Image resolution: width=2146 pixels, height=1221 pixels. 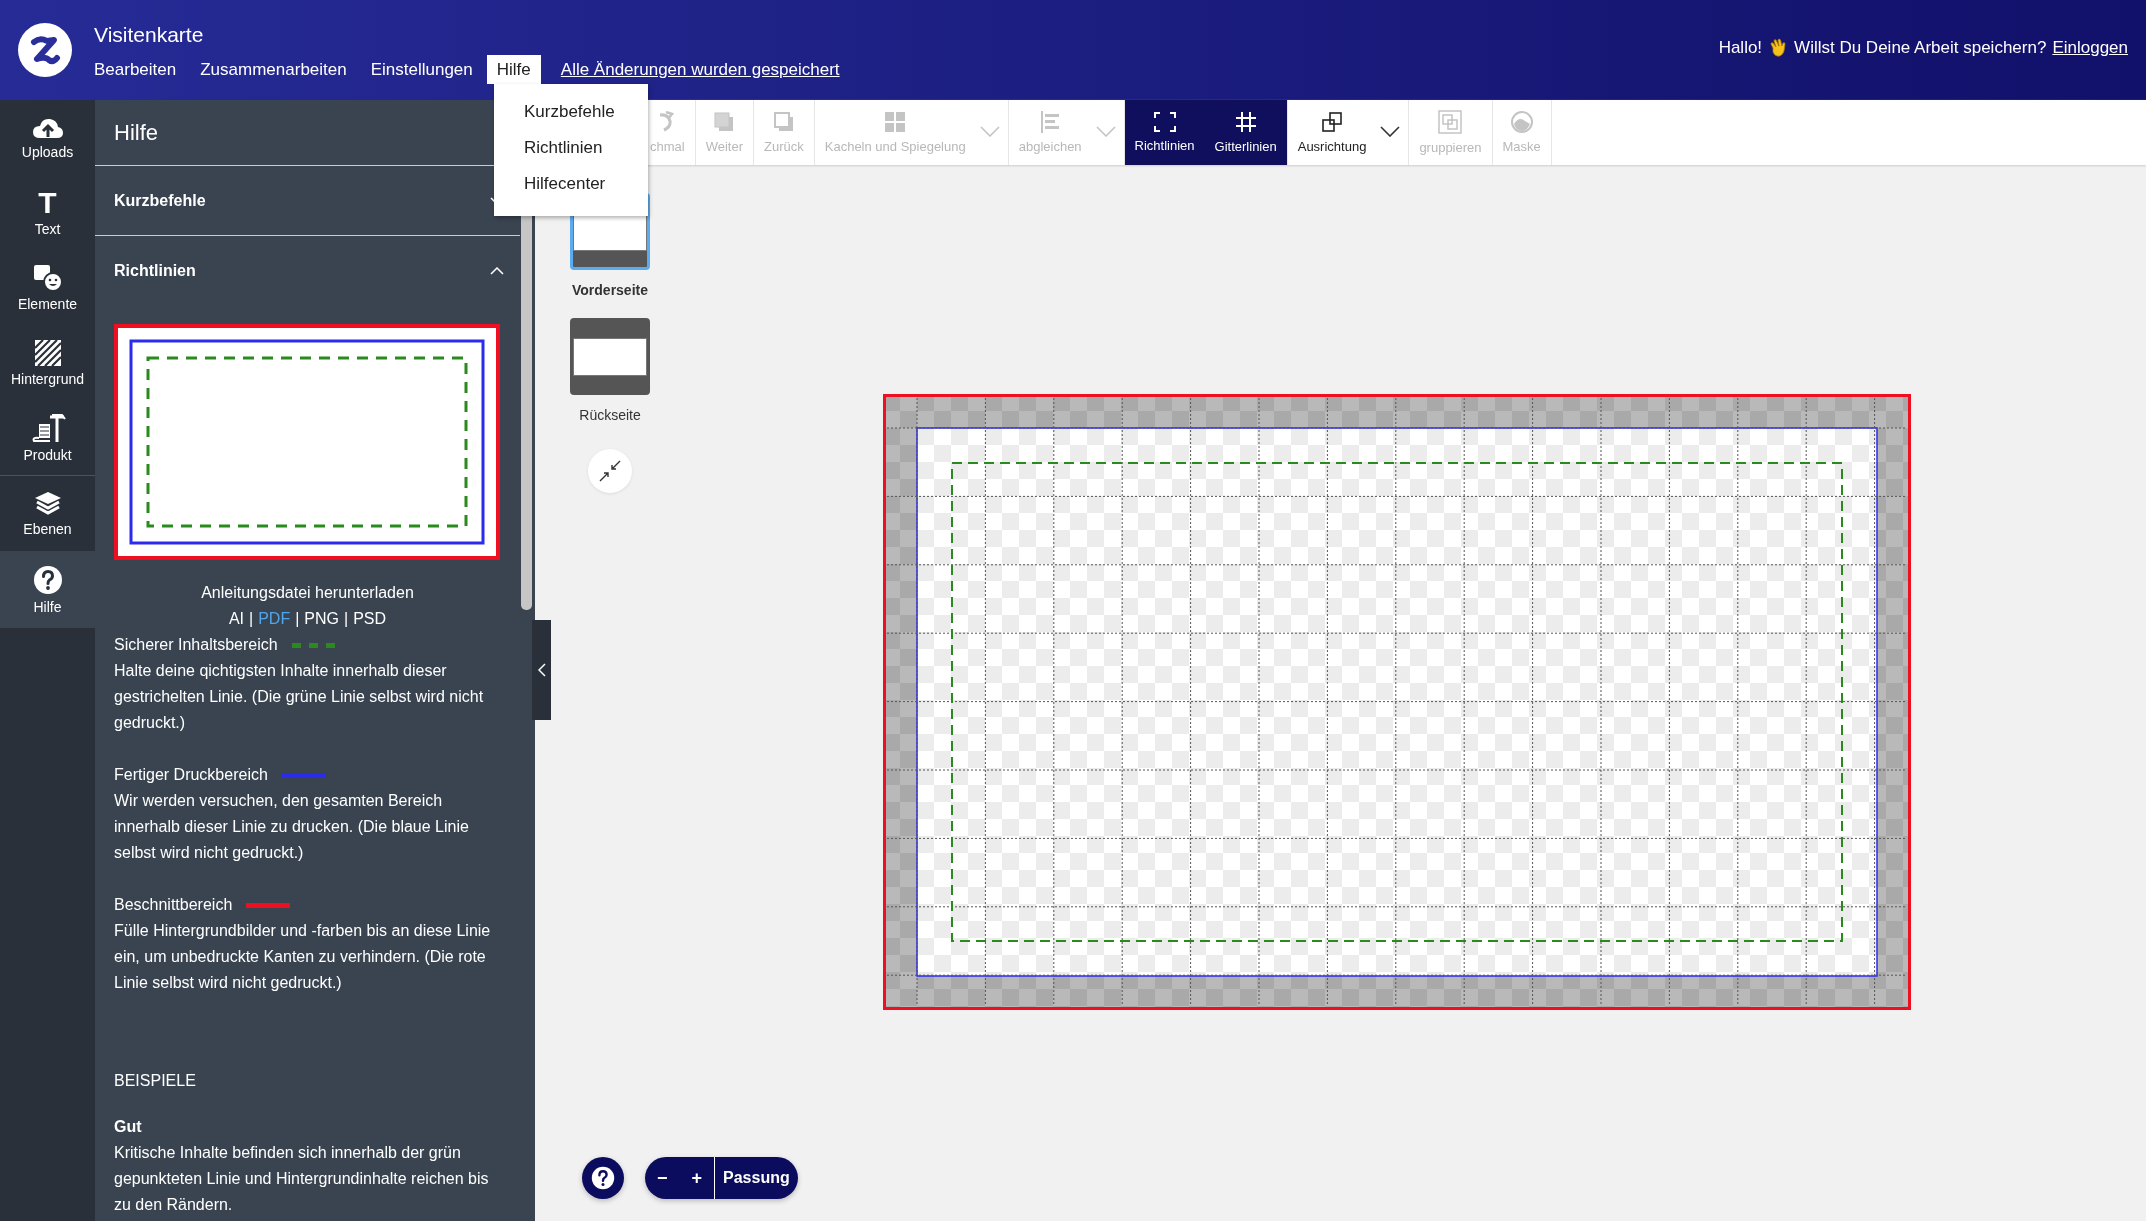 I want to click on document-title: Visitenkarte, so click(x=149, y=35).